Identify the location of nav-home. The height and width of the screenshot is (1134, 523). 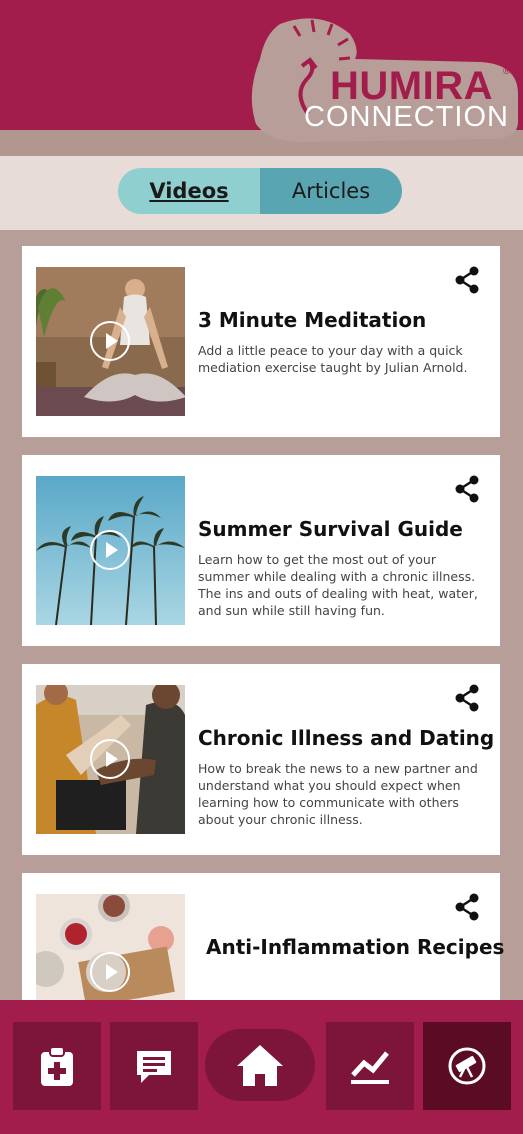
(260, 1065).